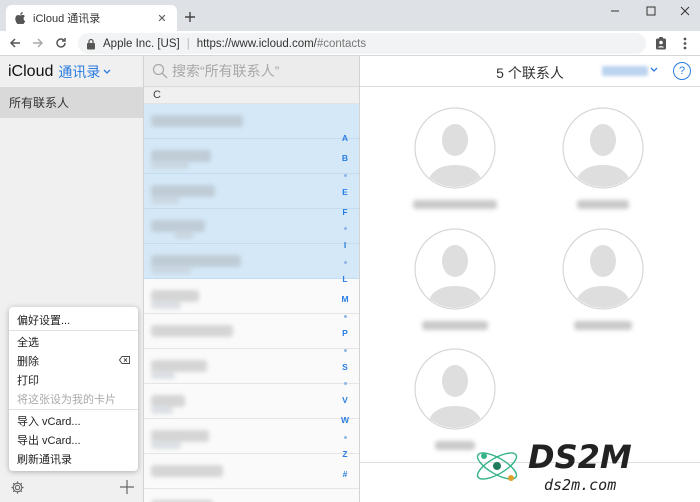  What do you see at coordinates (345, 474) in the screenshot?
I see `index-letter: #` at bounding box center [345, 474].